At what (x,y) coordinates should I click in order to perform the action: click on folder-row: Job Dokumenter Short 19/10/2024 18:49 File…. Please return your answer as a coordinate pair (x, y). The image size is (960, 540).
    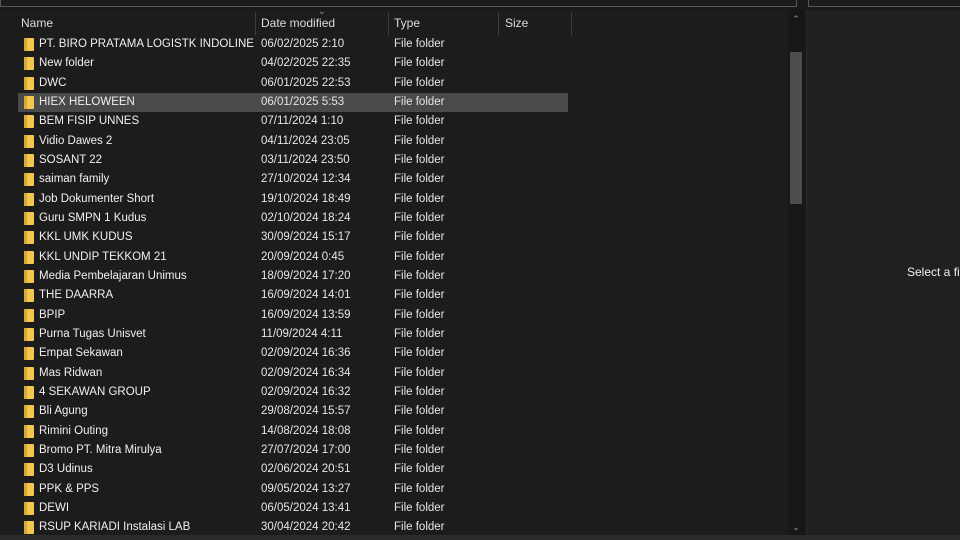
    Looking at the image, I should click on (293, 199).